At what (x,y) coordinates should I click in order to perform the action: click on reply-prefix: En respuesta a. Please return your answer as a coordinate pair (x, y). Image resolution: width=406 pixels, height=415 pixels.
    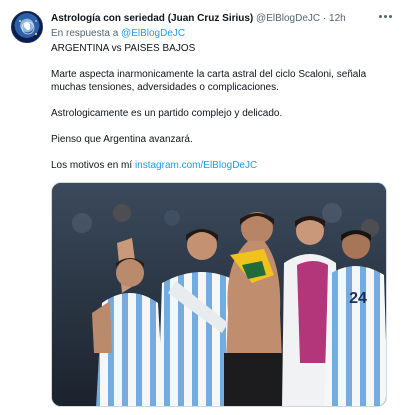
    Looking at the image, I should click on (85, 33).